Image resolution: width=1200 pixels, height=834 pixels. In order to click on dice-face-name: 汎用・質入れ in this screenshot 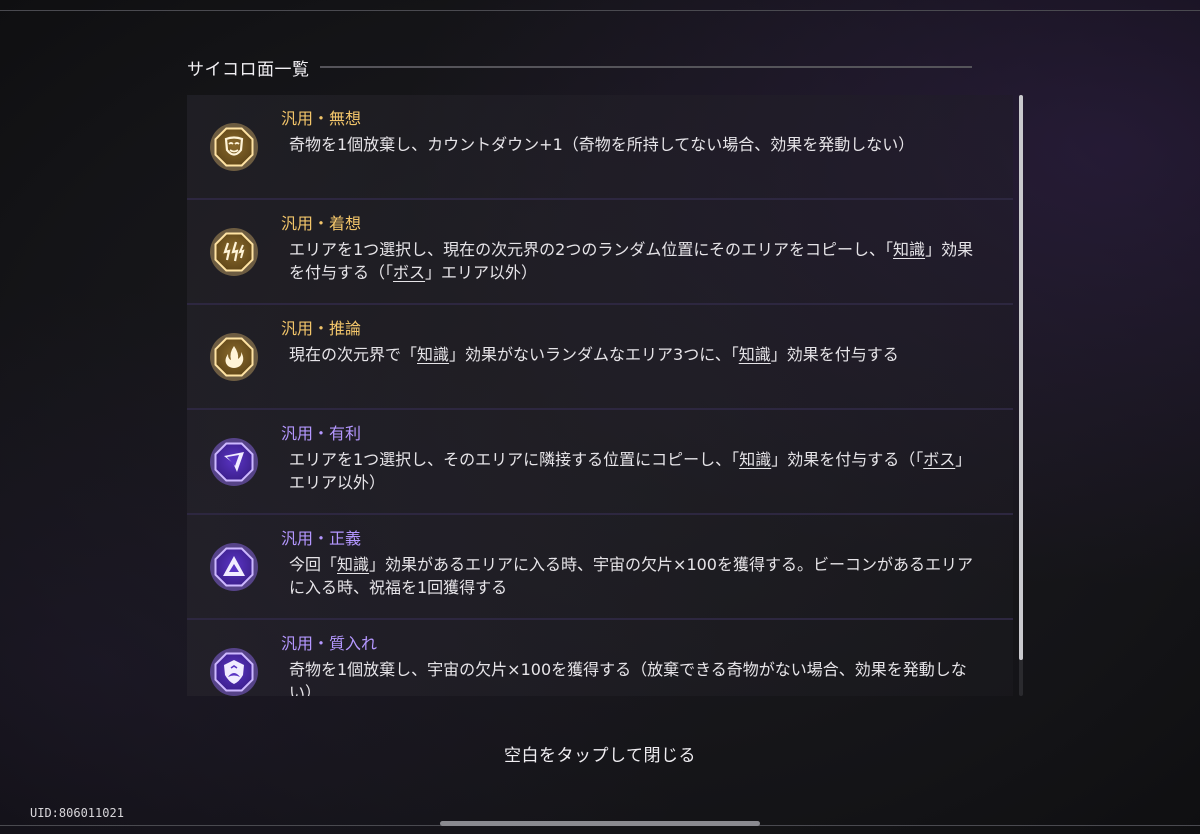, I will do `click(329, 643)`.